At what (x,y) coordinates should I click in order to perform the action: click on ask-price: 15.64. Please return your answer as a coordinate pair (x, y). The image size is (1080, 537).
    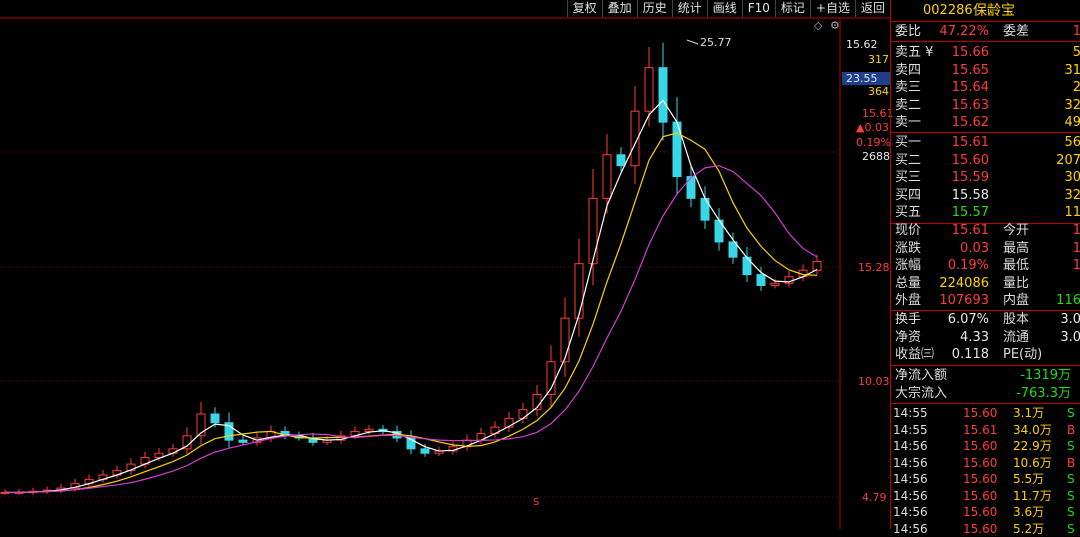
    Looking at the image, I should click on (970, 87).